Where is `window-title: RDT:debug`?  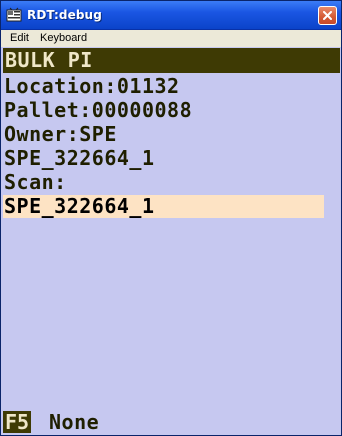
window-title: RDT:debug is located at coordinates (64, 15).